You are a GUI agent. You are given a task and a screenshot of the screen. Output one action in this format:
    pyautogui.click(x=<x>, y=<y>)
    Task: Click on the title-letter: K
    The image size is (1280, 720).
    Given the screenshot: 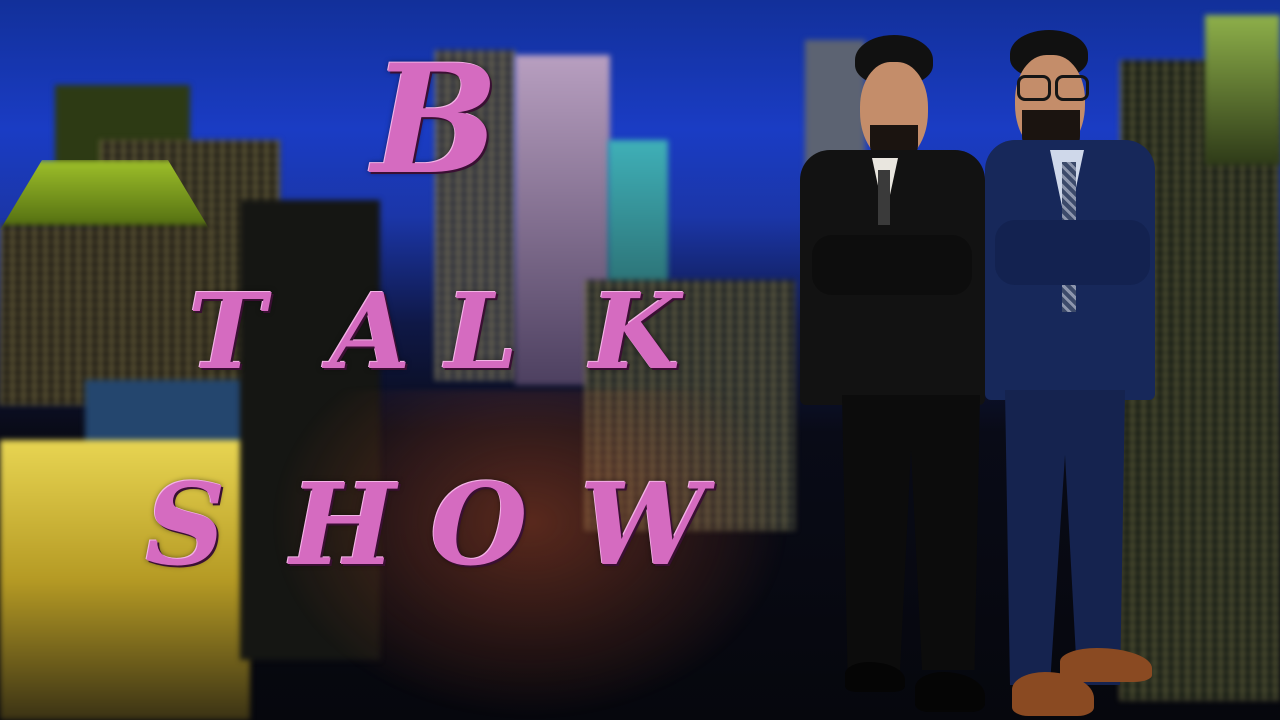 What is the action you would take?
    pyautogui.click(x=635, y=331)
    